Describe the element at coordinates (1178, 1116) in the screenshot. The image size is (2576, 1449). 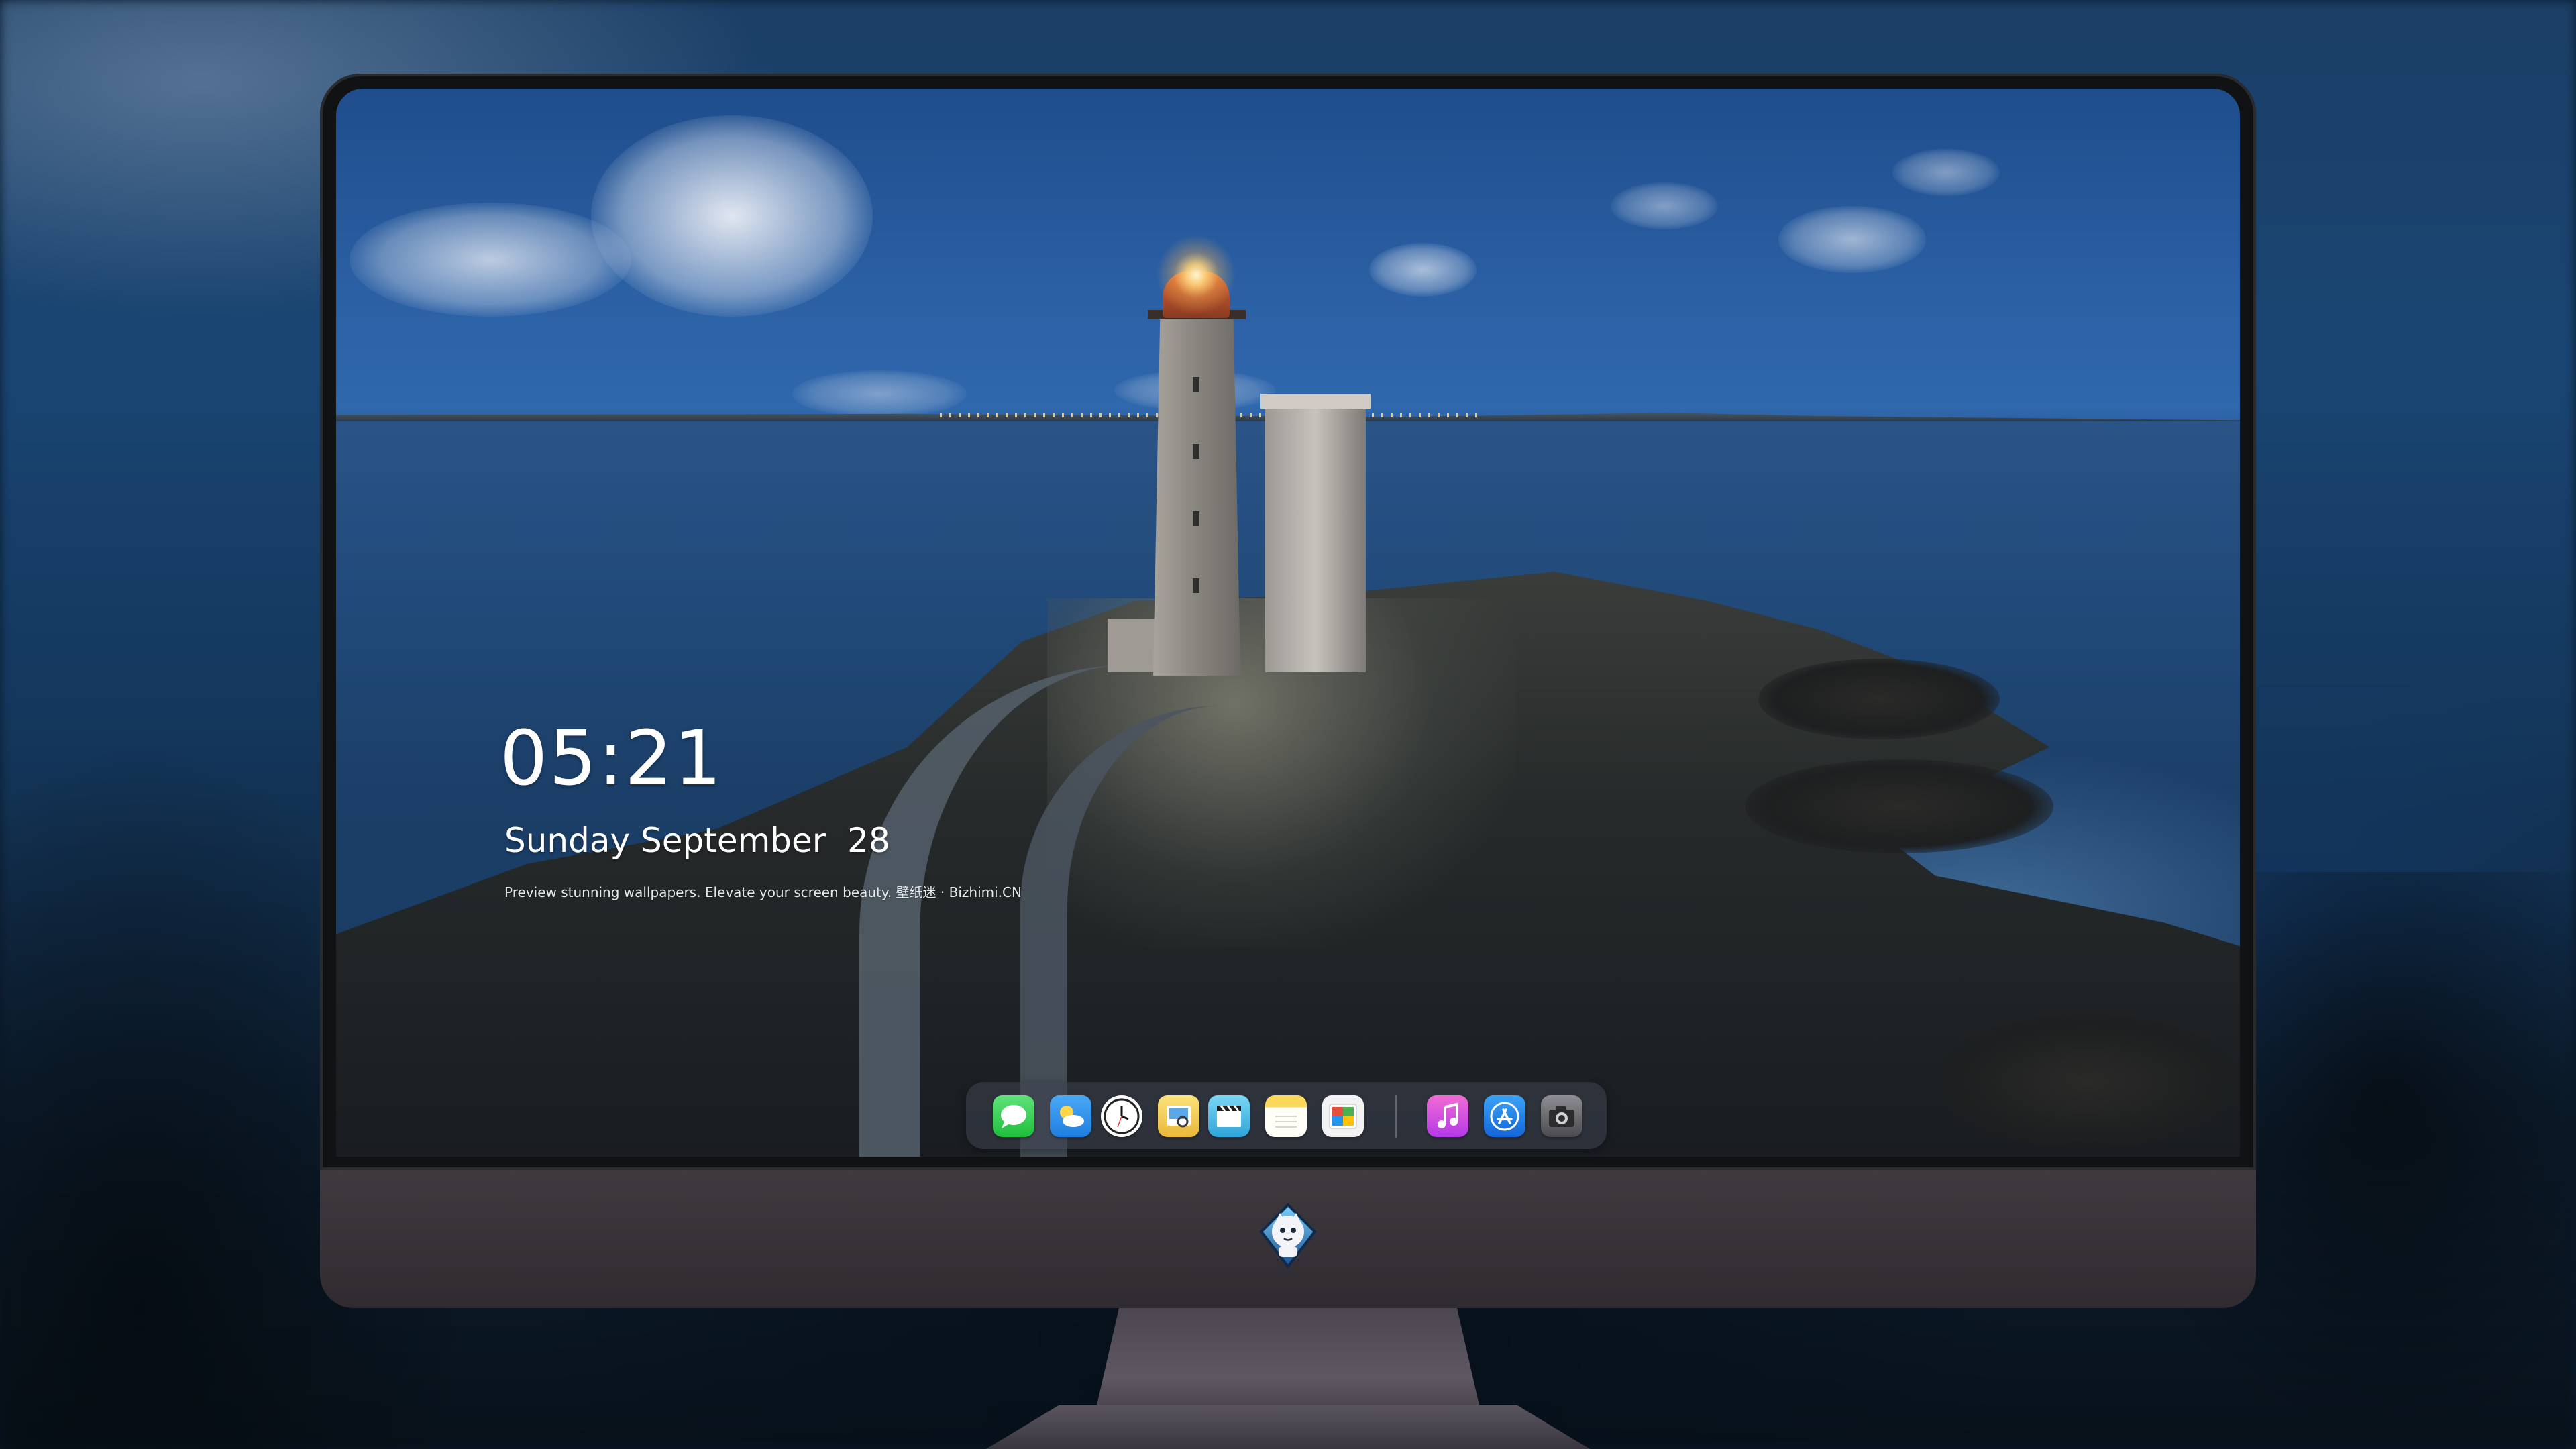
I see `preview-icon` at that location.